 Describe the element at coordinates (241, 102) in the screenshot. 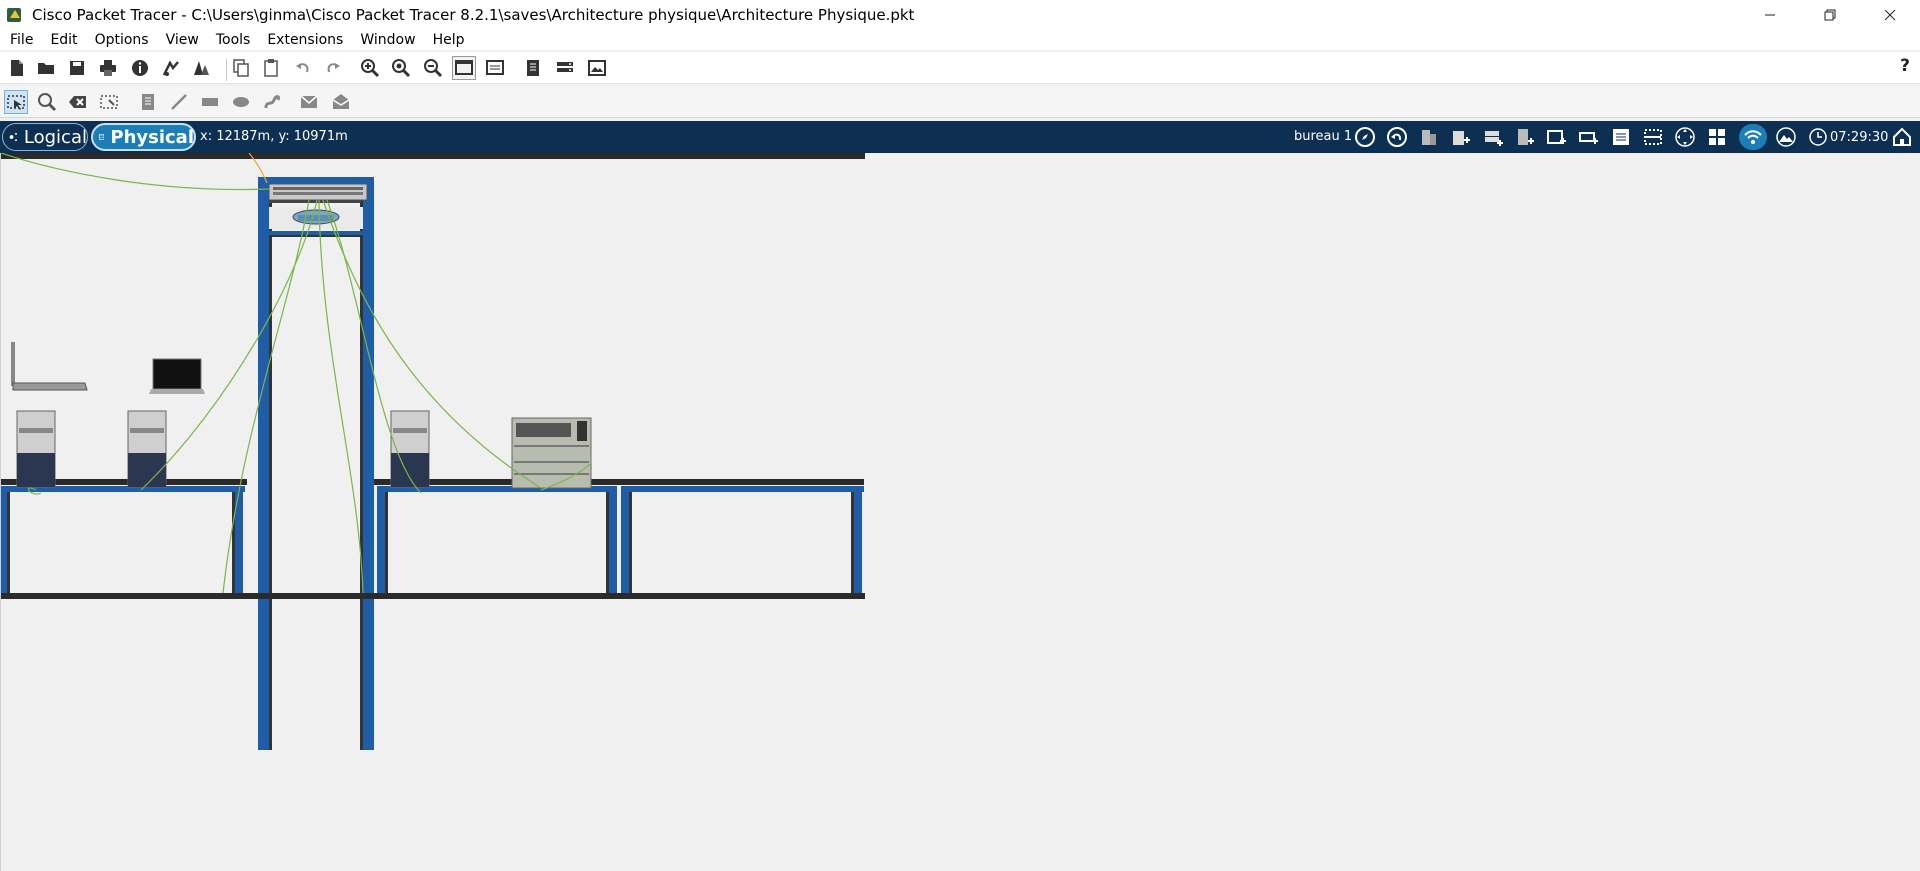

I see `draw-ellipse-icon` at that location.